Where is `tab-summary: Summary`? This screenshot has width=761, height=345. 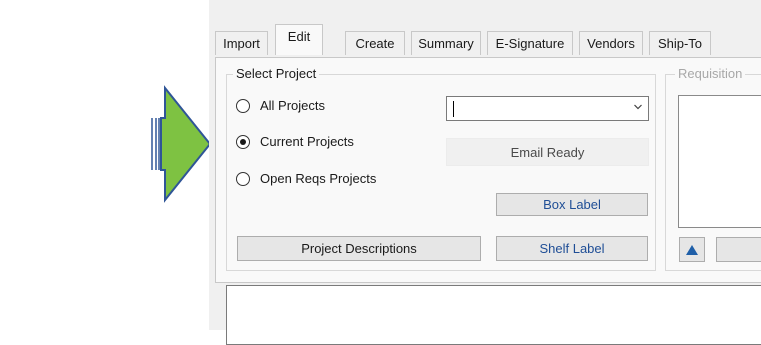 tab-summary: Summary is located at coordinates (446, 43).